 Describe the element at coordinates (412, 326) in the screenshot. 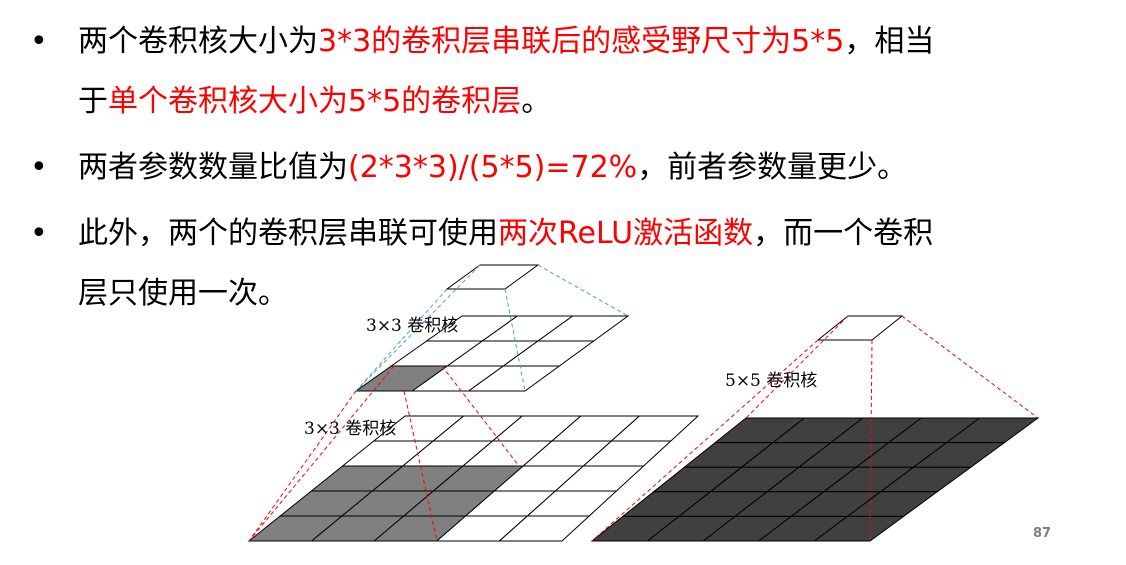

I see `label-top-kernel: 3×3 卷积核` at that location.